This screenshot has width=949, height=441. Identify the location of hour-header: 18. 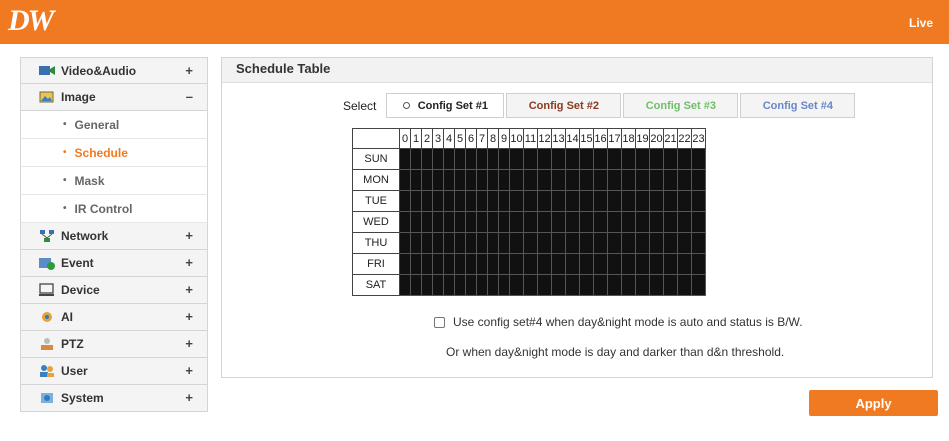
(628, 138).